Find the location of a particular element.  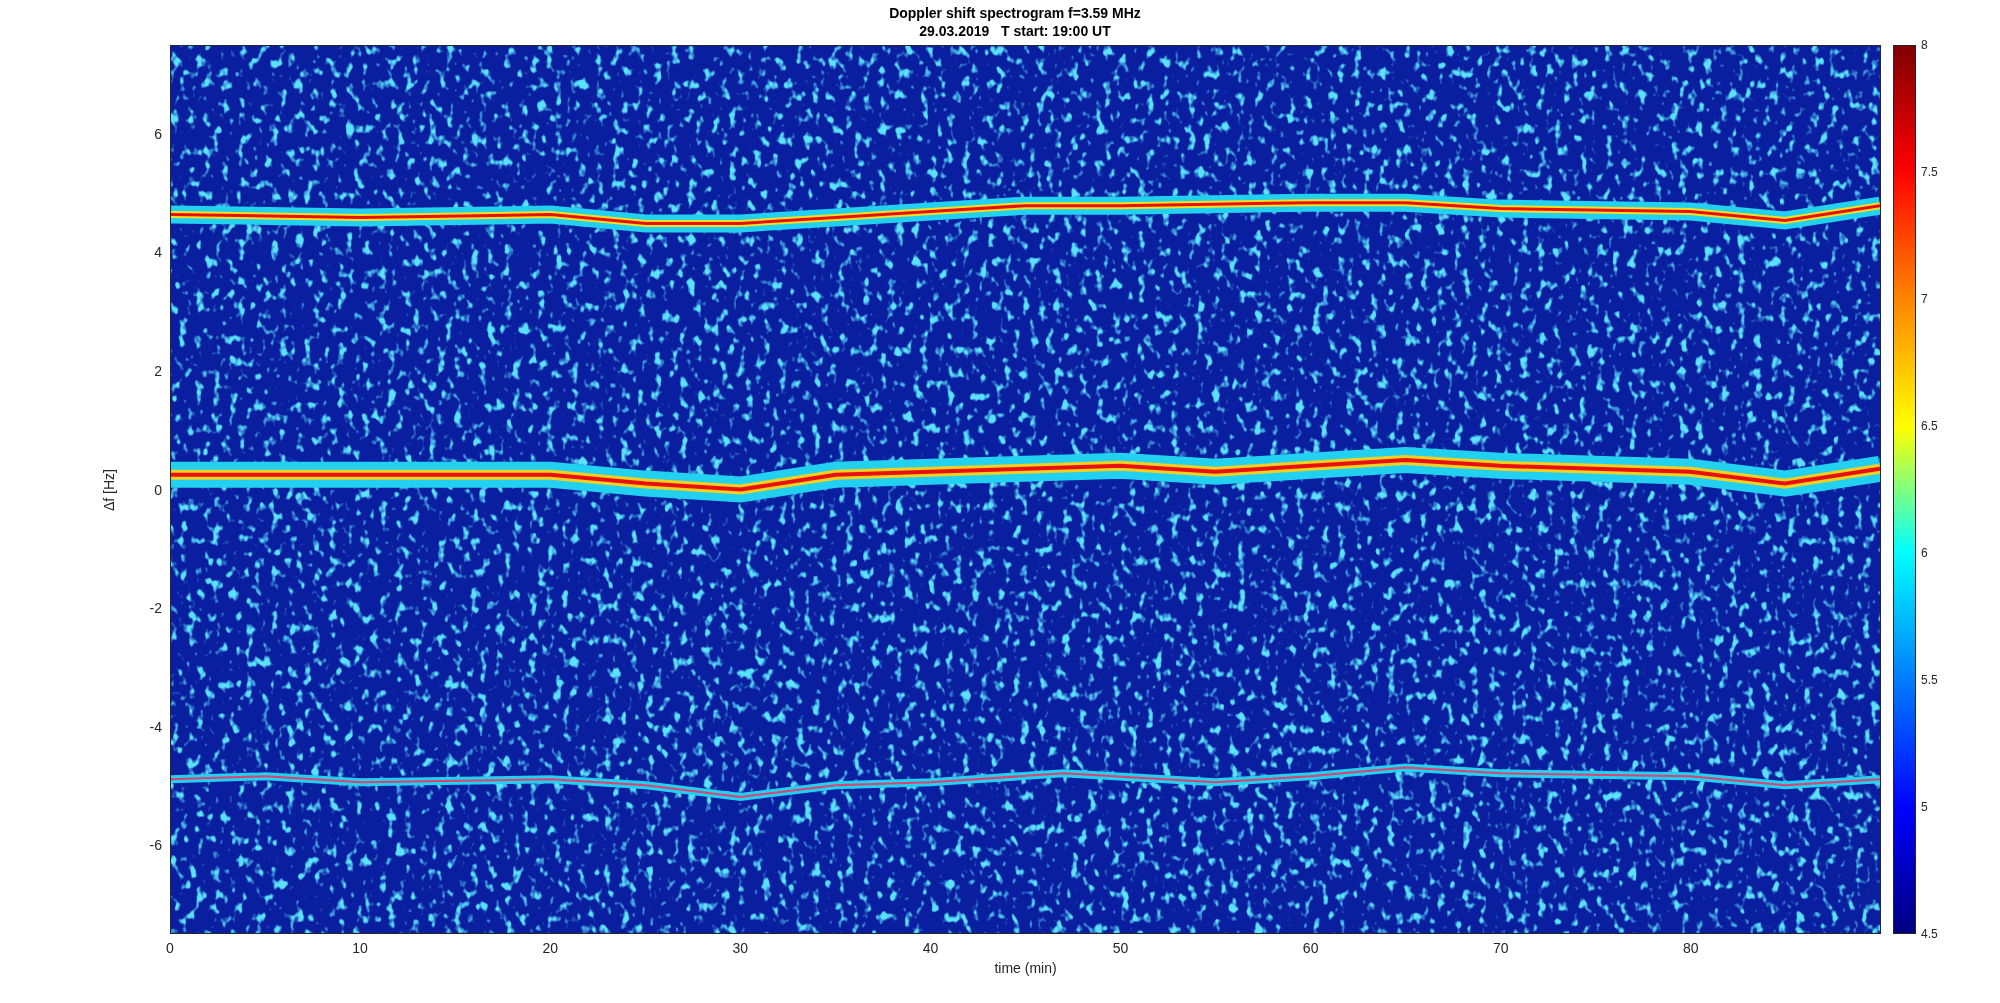

x-tick-label: 20 is located at coordinates (550, 948).